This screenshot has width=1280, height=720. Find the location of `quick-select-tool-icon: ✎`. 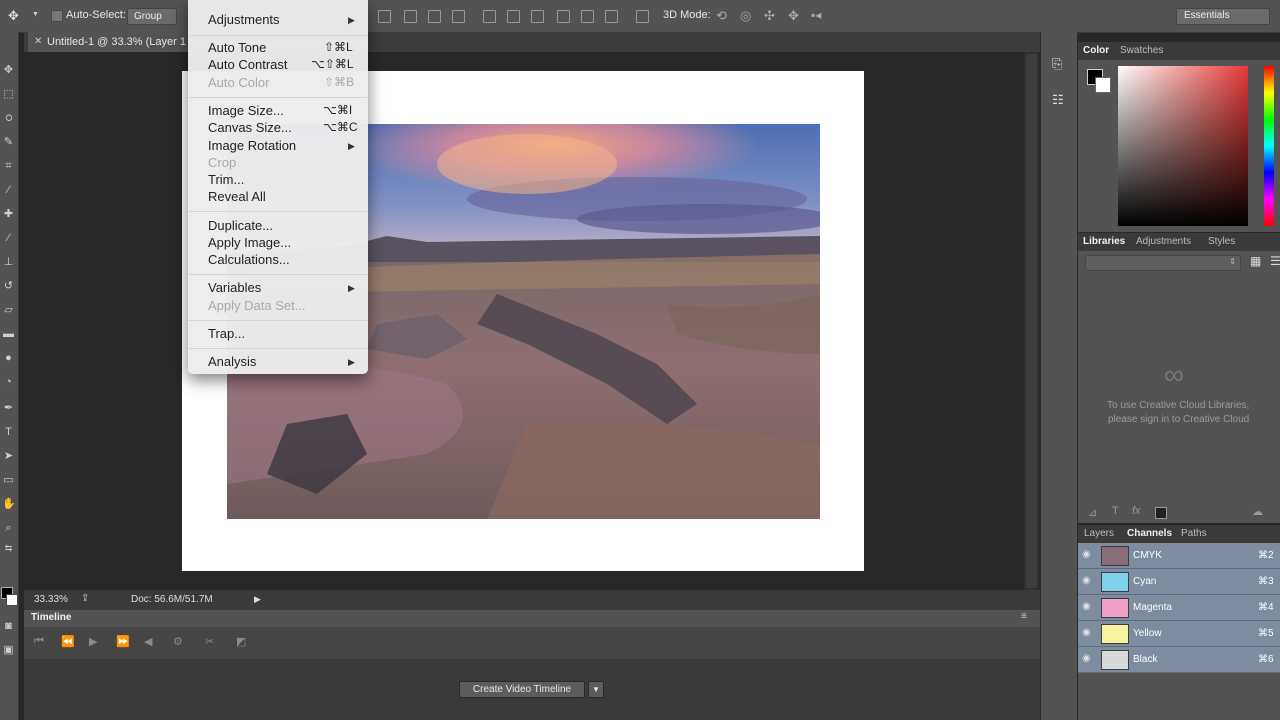

quick-select-tool-icon: ✎ is located at coordinates (8, 142).